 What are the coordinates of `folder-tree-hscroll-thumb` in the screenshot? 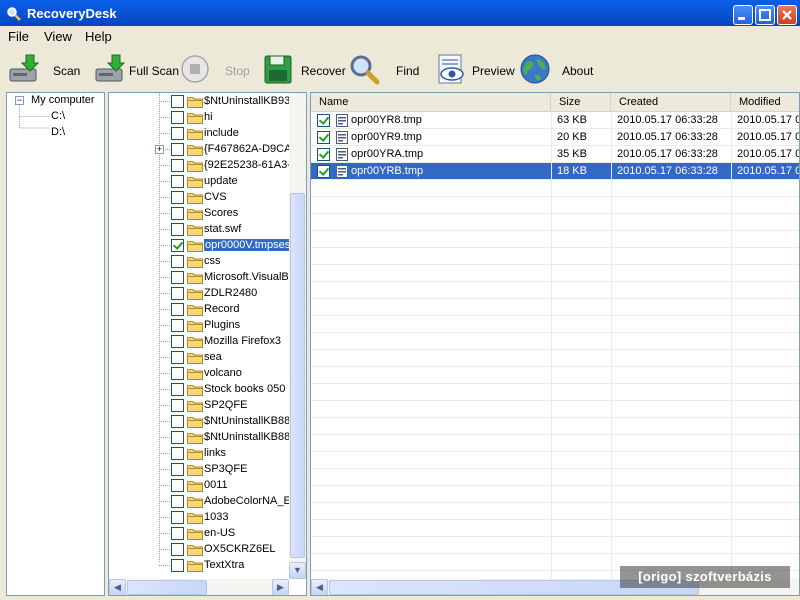 It's located at (167, 587).